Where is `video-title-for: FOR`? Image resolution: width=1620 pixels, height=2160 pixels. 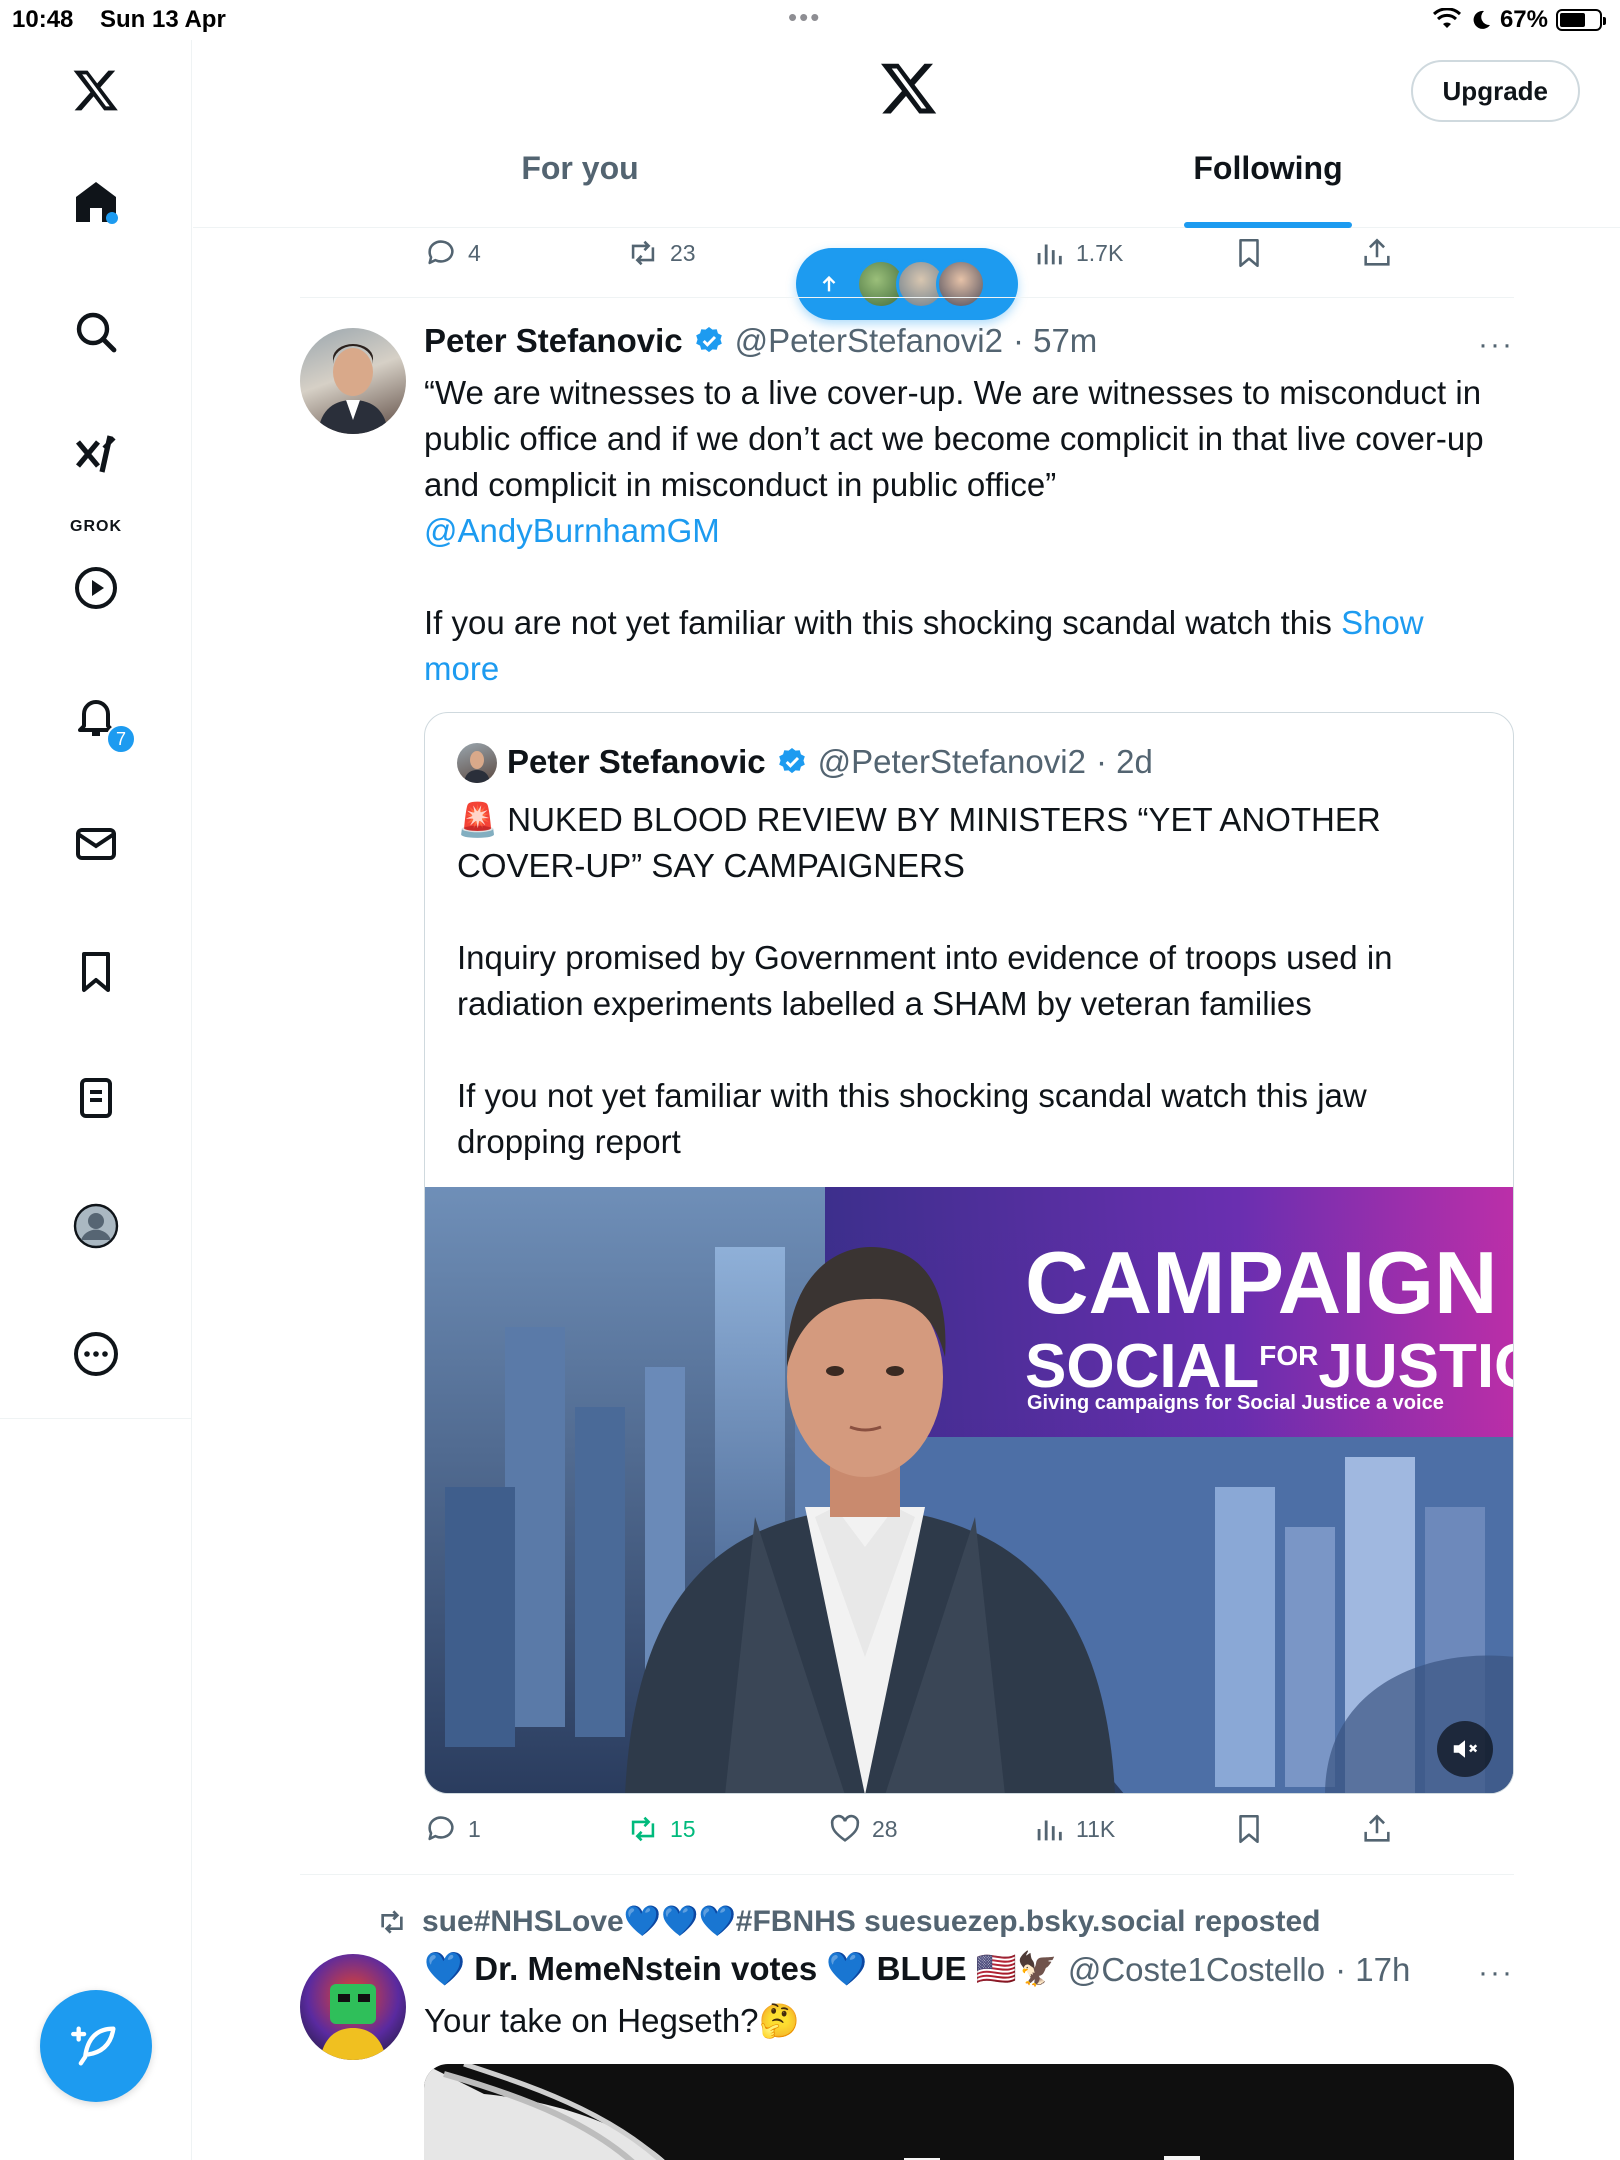
video-title-for: FOR is located at coordinates (1288, 1355).